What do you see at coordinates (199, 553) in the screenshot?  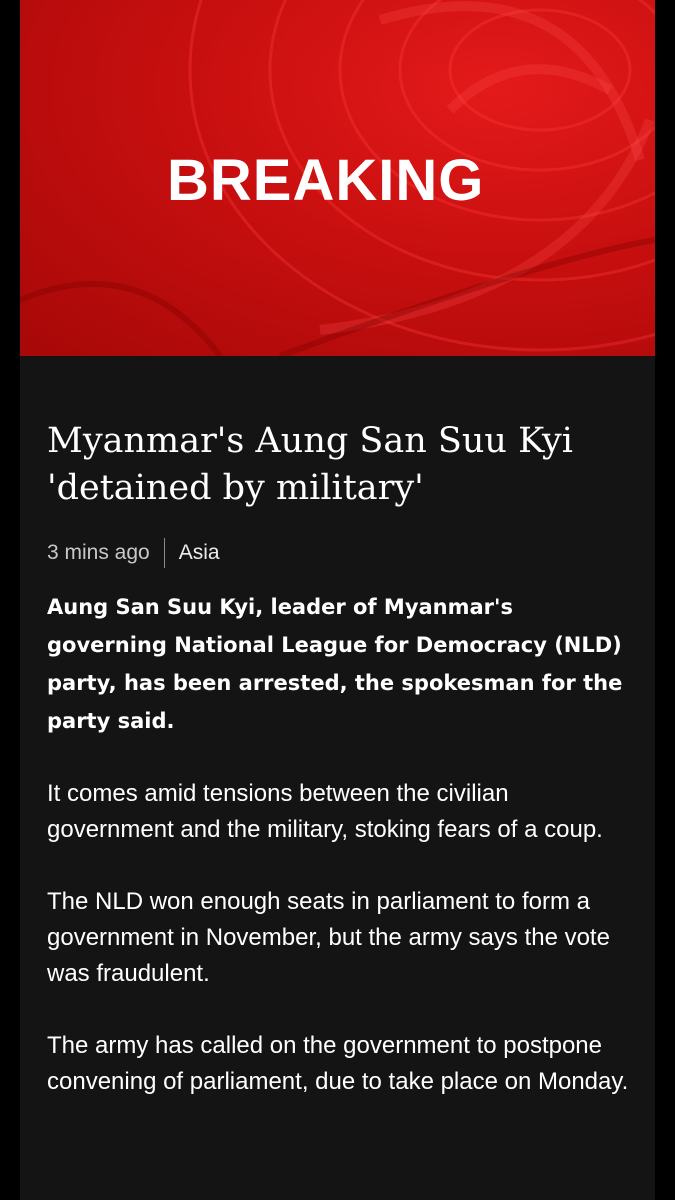 I see `section-link: Asia` at bounding box center [199, 553].